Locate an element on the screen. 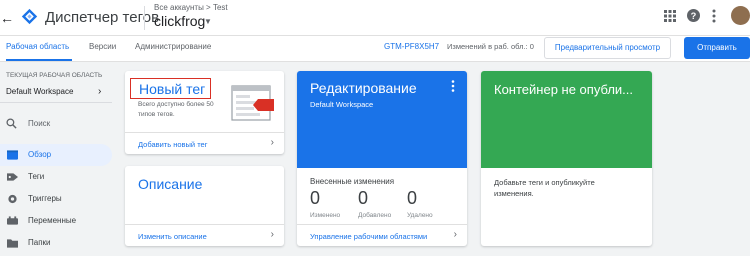  workspace-selector: Default Workspace › is located at coordinates (56, 92).